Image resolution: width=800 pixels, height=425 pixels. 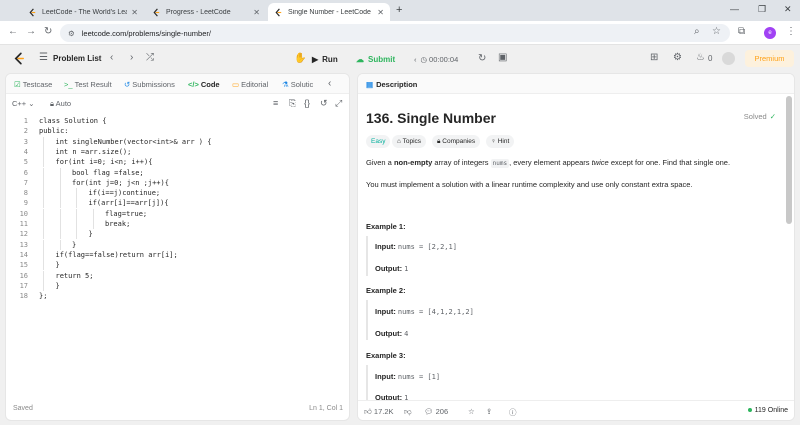 I want to click on code-line: 8 if(i==j)continue;, so click(x=177, y=193).